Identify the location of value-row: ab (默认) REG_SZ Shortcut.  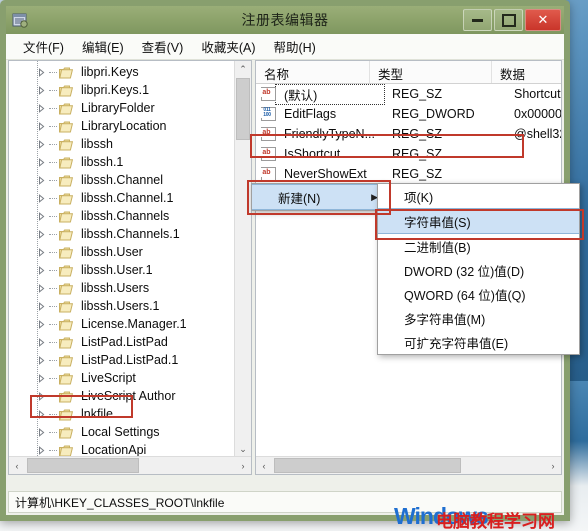
(408, 94).